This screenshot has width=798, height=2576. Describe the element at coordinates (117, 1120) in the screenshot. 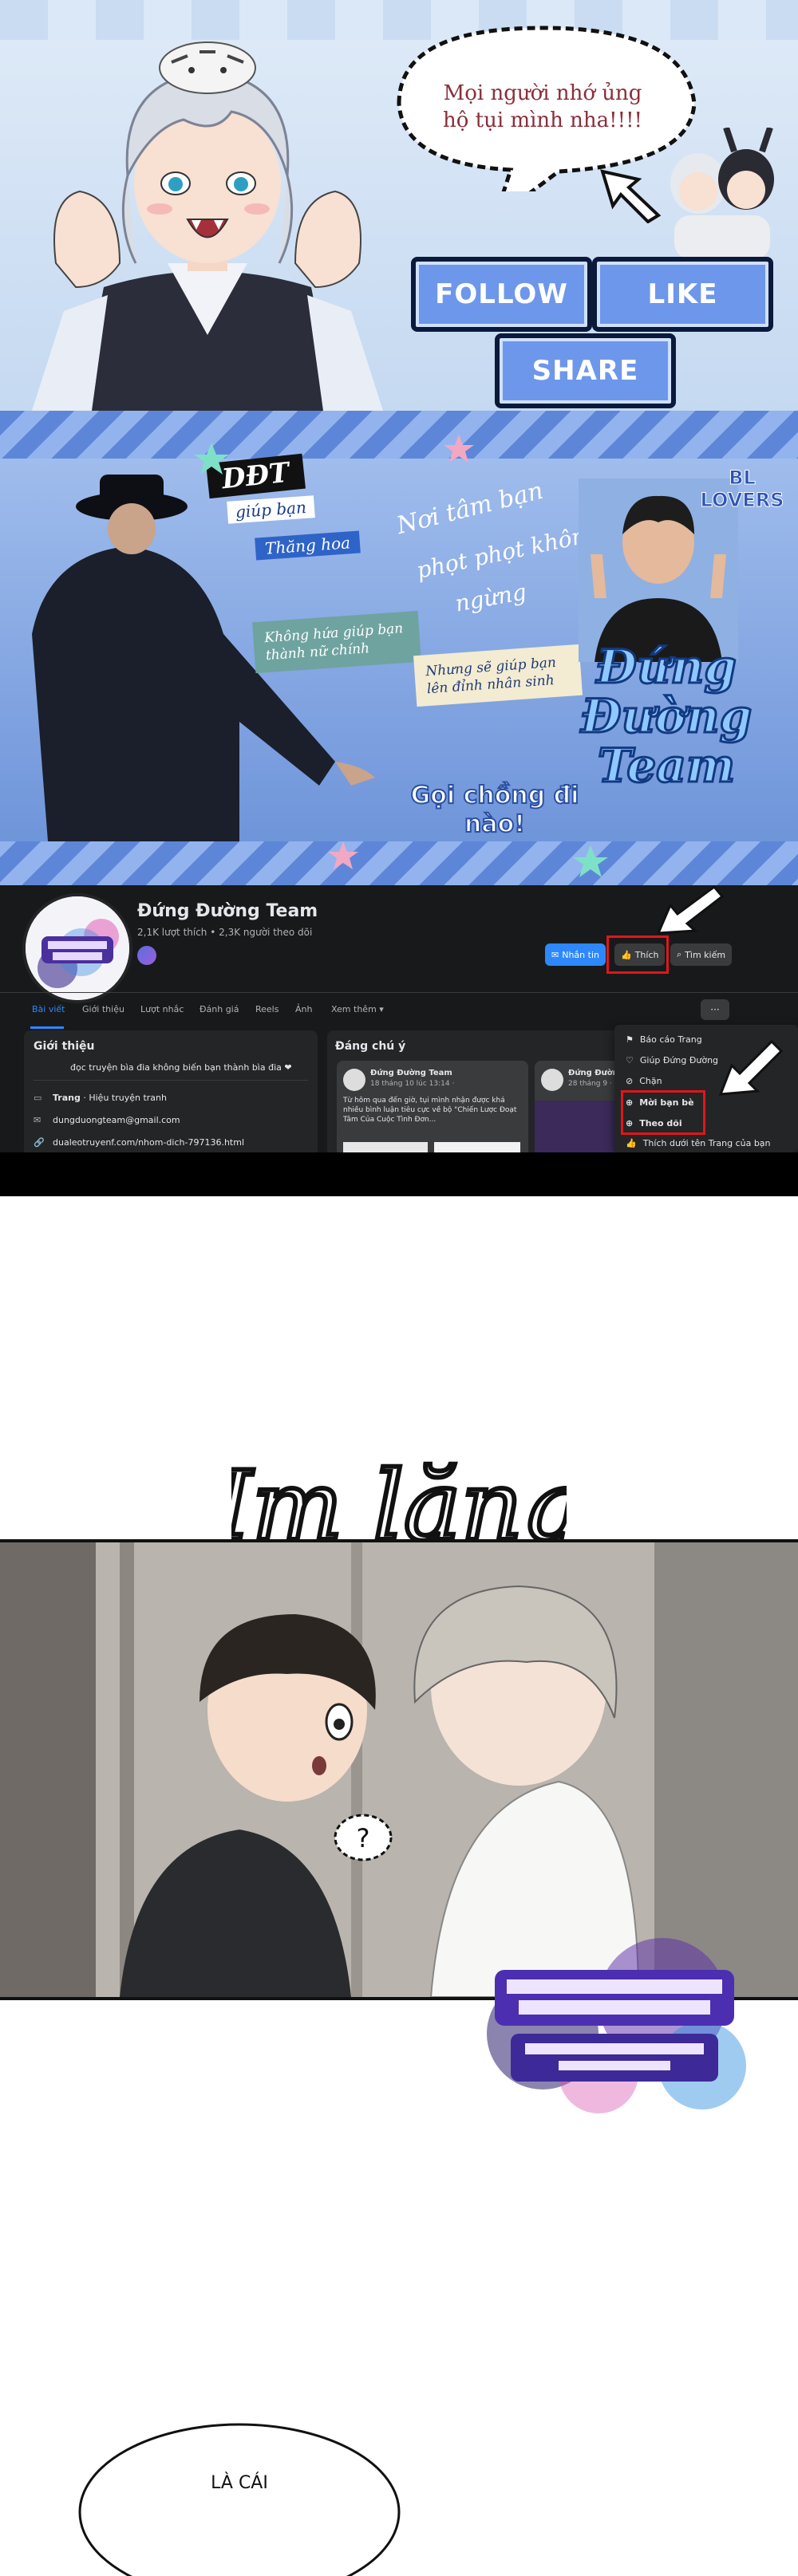

I see `intro-email: dungduongteam@gmail.com` at that location.